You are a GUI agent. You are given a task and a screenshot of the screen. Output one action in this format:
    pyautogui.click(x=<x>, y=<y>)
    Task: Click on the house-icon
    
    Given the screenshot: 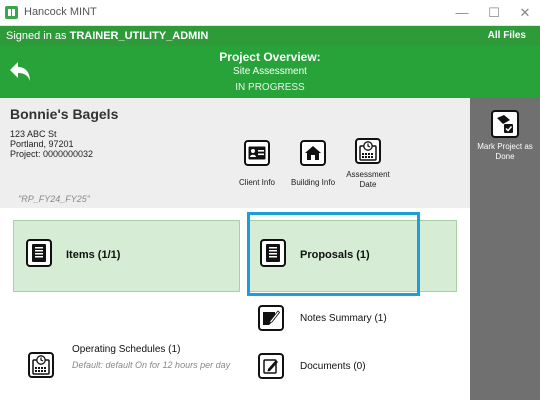 What is the action you would take?
    pyautogui.click(x=313, y=153)
    